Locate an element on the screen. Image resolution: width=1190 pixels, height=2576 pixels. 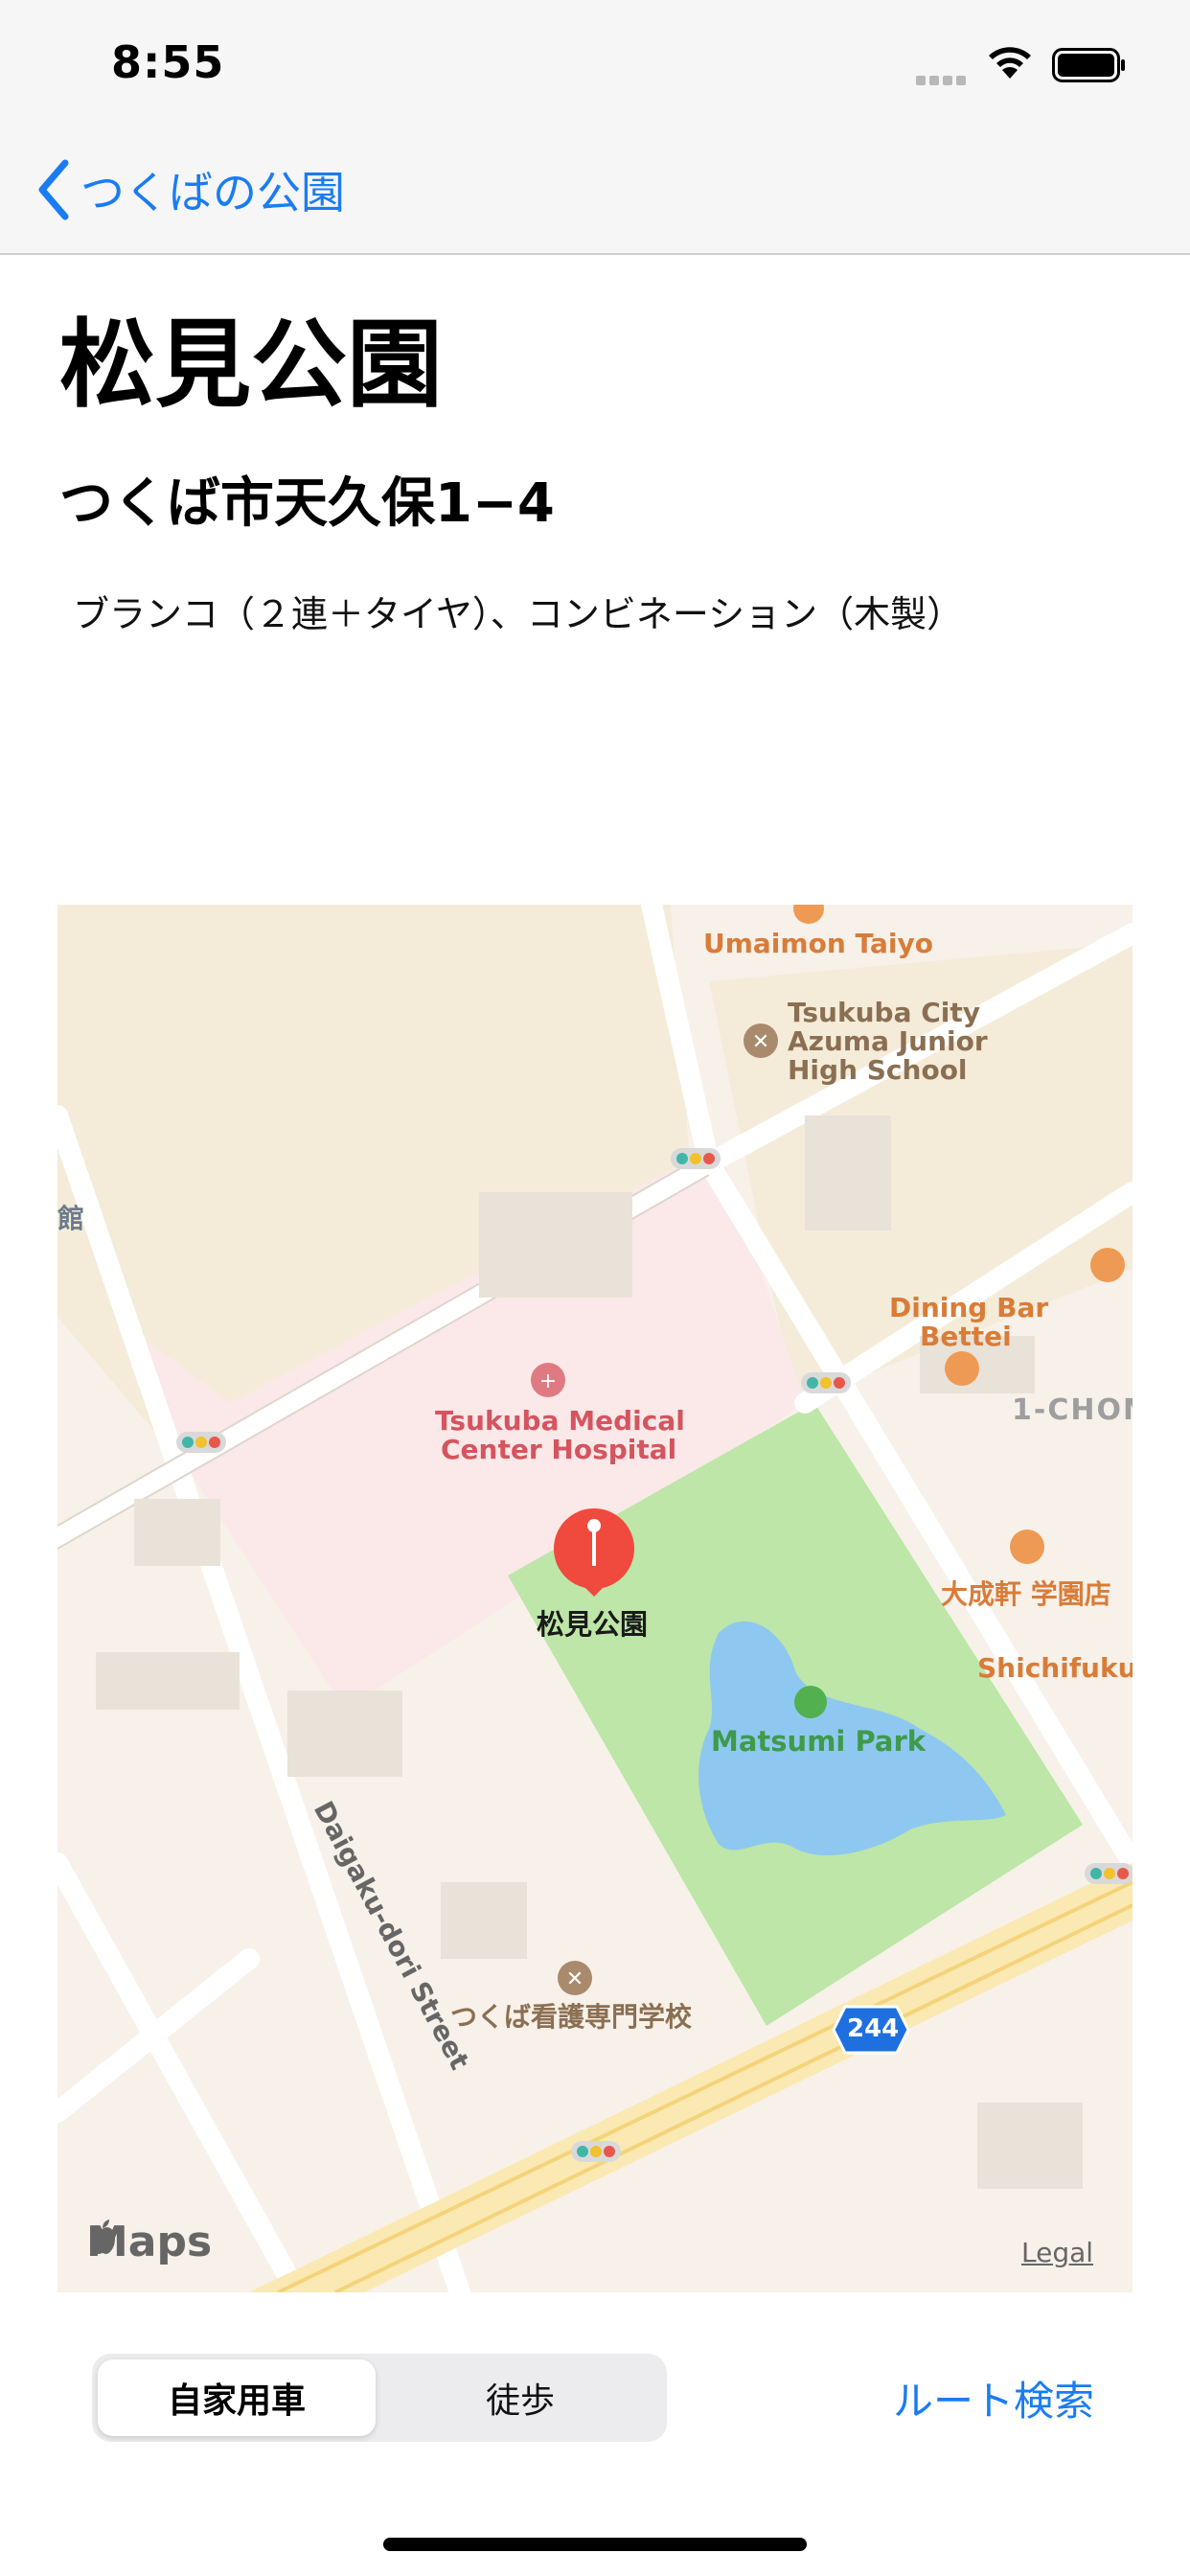
cellular-signal-icon is located at coordinates (945, 78).